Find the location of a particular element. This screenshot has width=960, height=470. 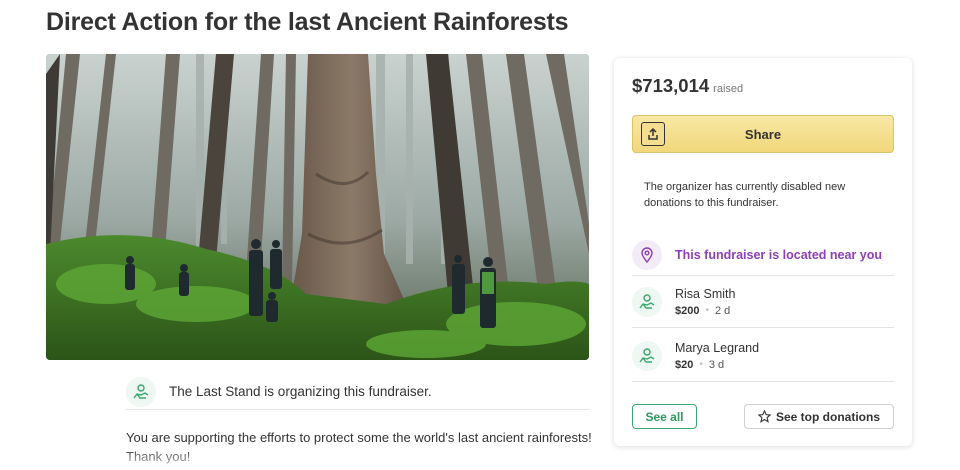

share-button: Share is located at coordinates (763, 134).